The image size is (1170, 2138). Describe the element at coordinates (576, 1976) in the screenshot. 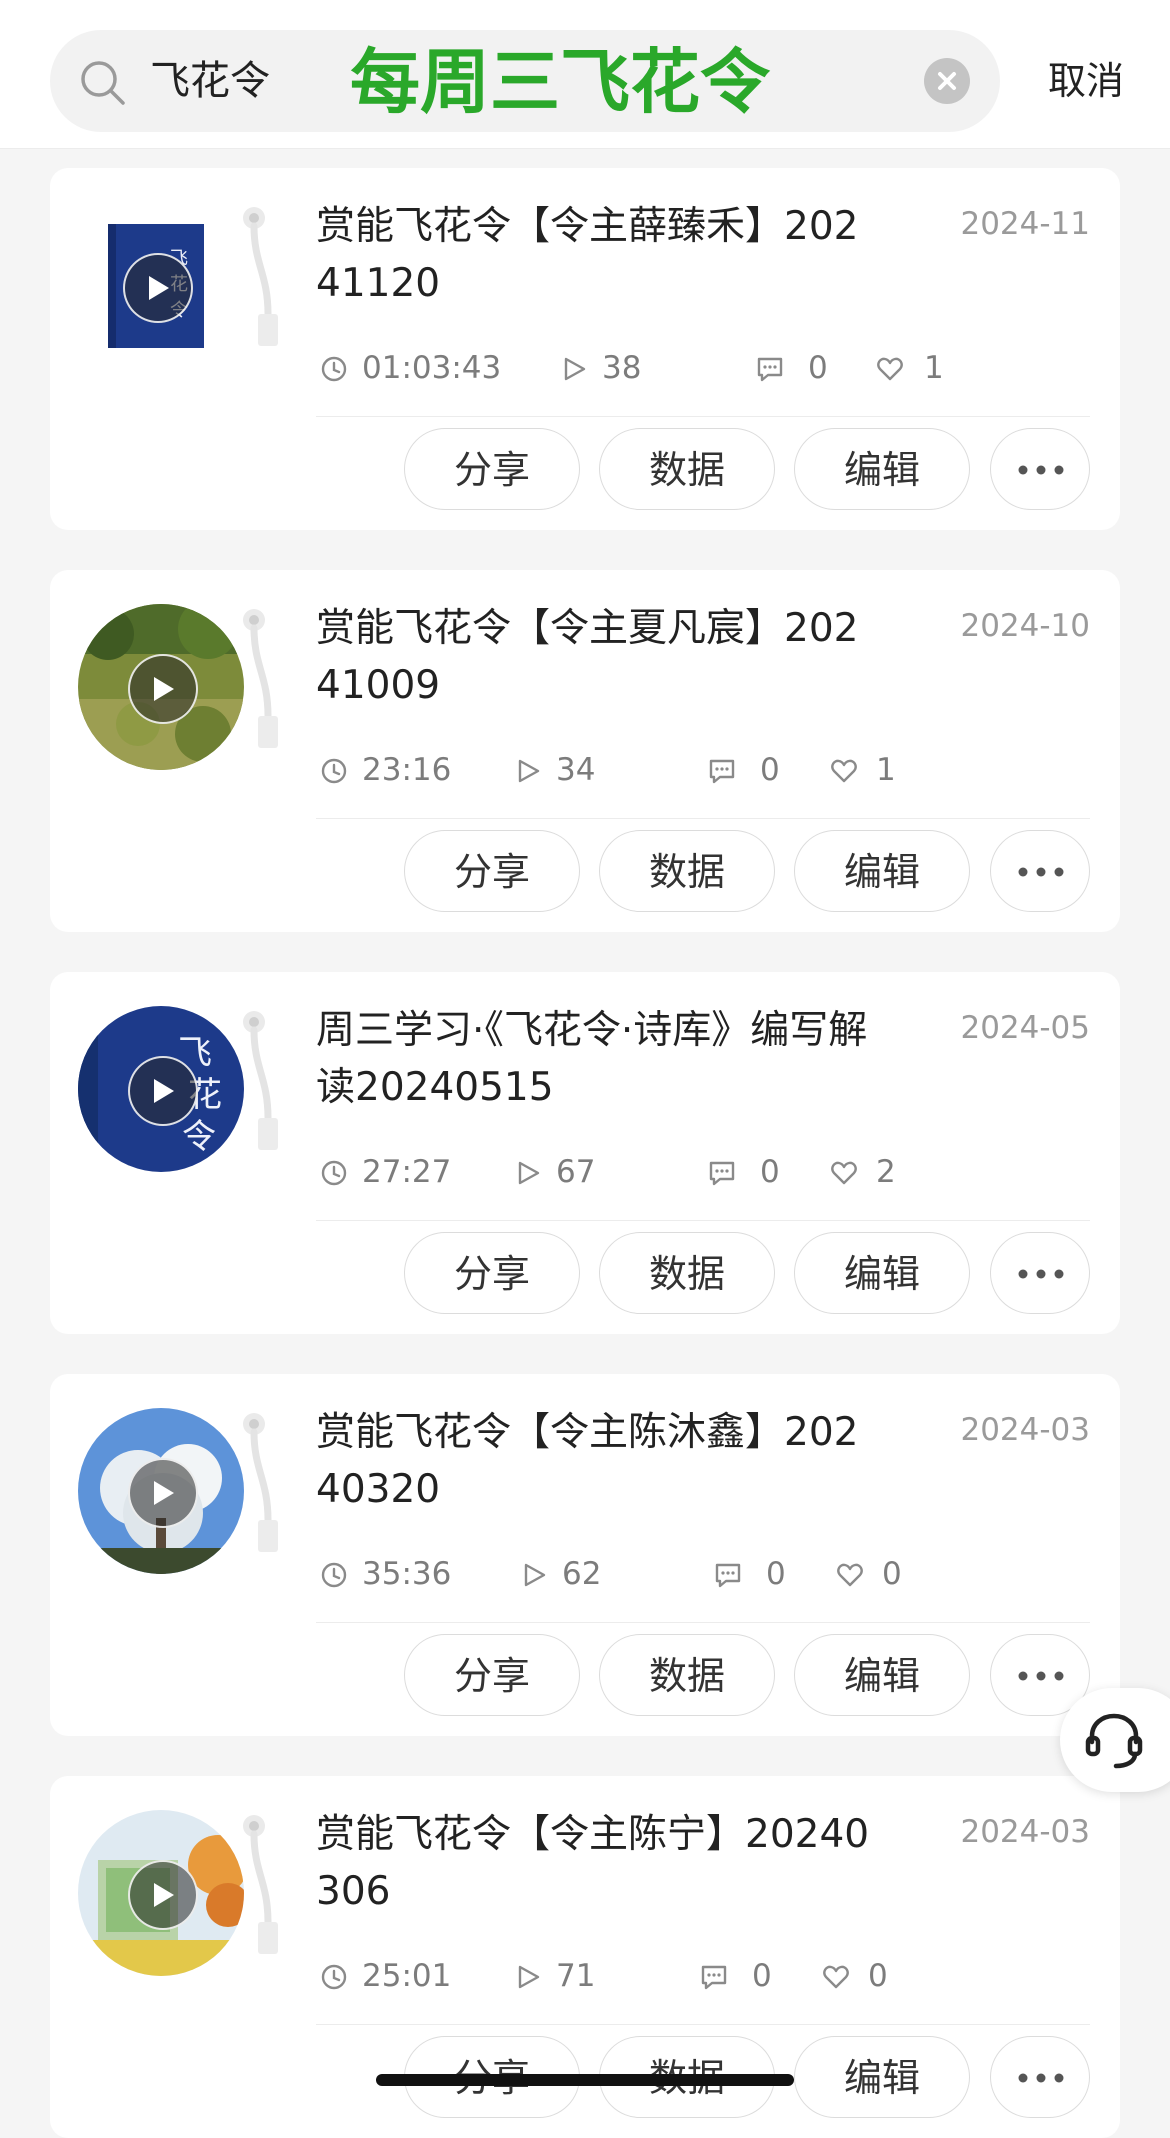

I see `play-count: 71` at that location.